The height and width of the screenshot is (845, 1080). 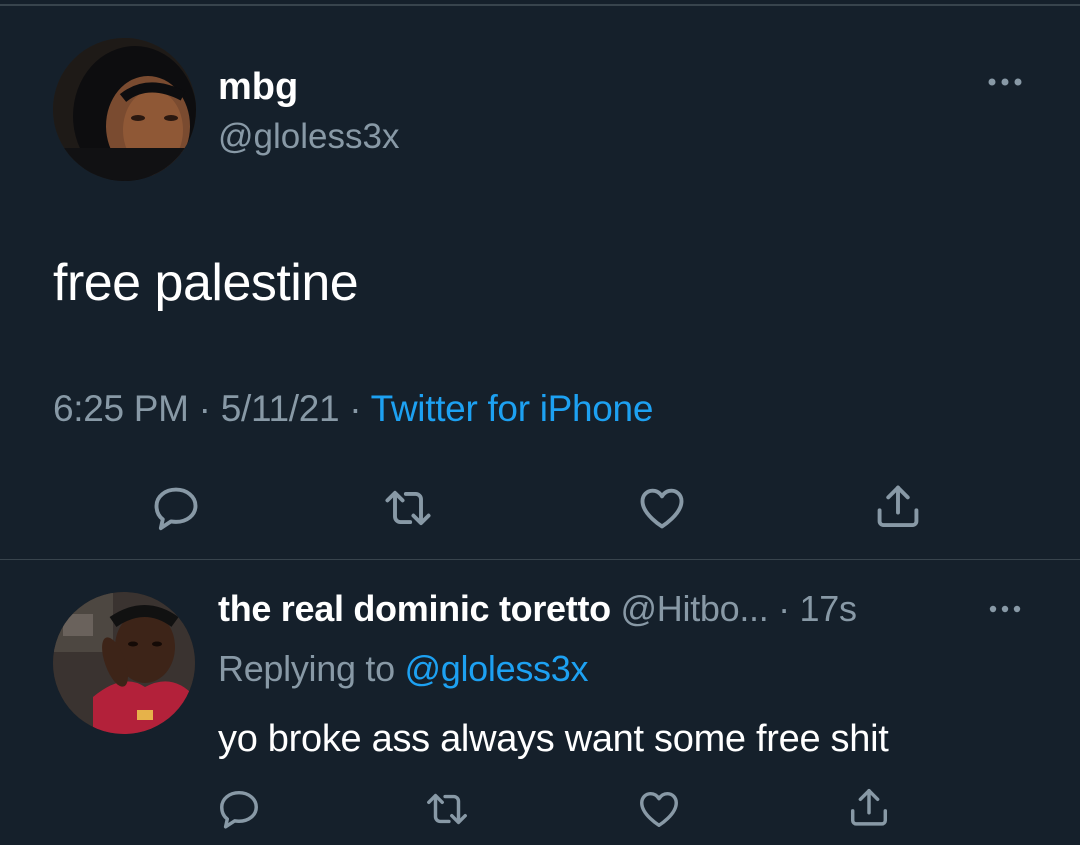 What do you see at coordinates (311, 668) in the screenshot?
I see `replying-prefix: Replying to` at bounding box center [311, 668].